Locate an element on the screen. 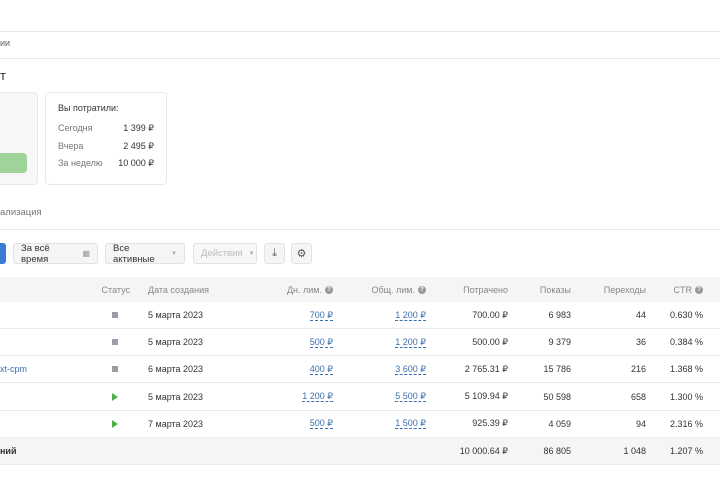  tab-realization: ализация is located at coordinates (21, 212).